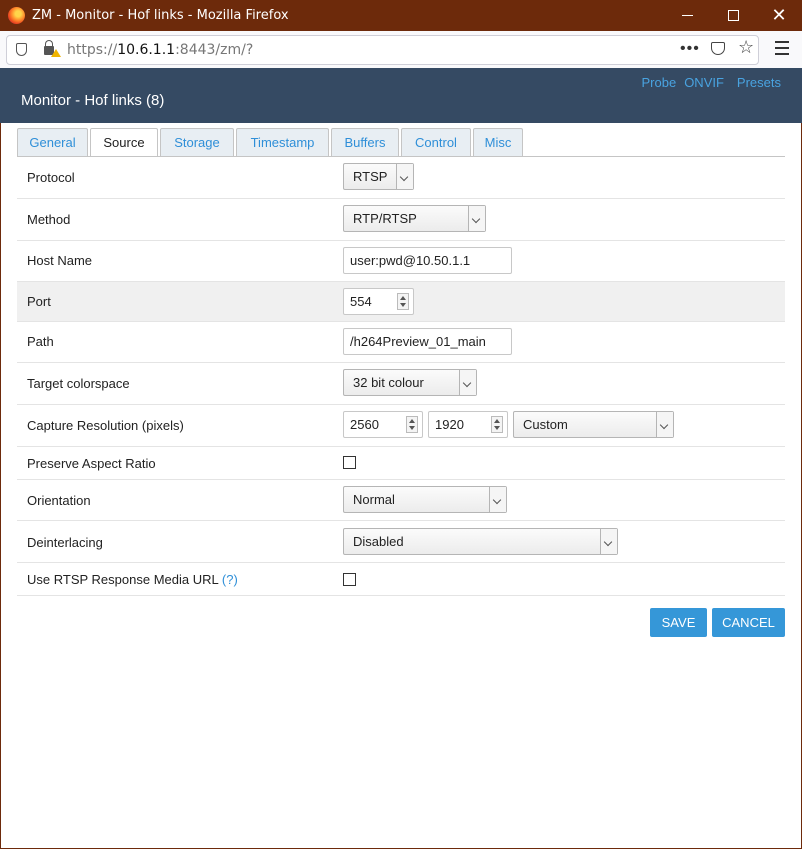 Image resolution: width=802 pixels, height=849 pixels. What do you see at coordinates (748, 622) in the screenshot?
I see `cancel-button: CANCEL` at bounding box center [748, 622].